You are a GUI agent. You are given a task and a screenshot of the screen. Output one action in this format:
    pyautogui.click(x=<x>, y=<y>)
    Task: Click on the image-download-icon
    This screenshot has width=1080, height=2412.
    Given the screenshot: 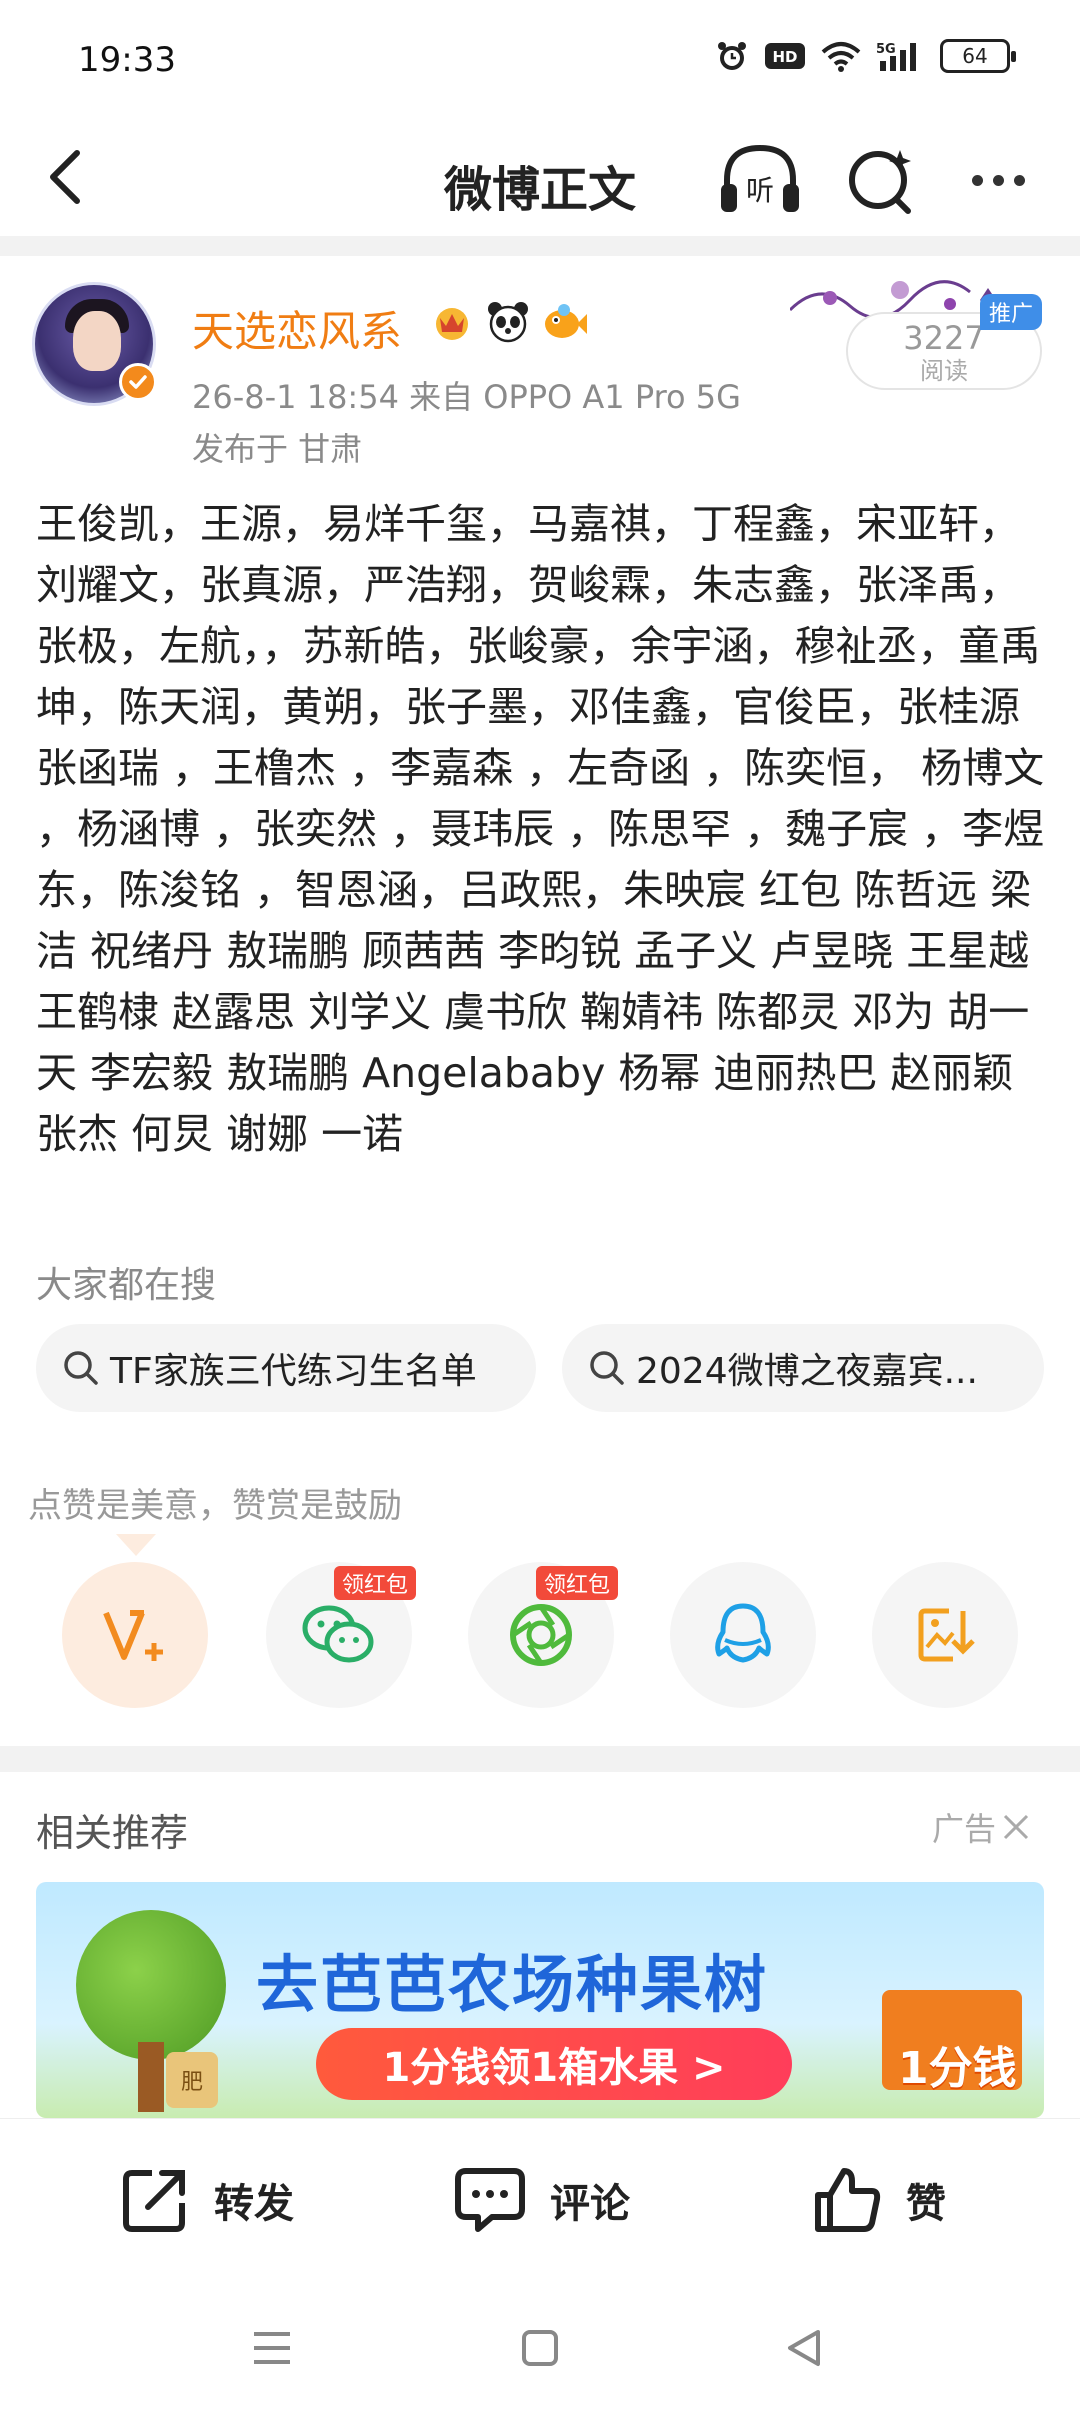 What is the action you would take?
    pyautogui.click(x=946, y=1635)
    